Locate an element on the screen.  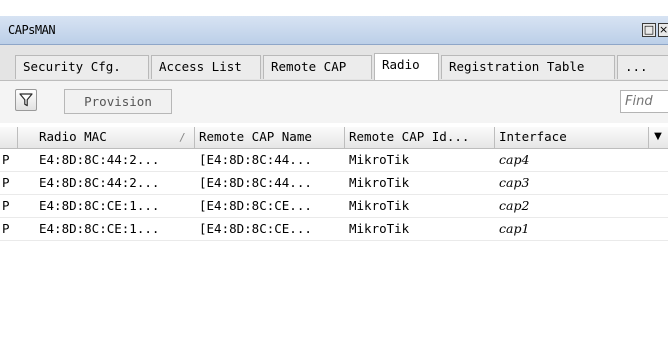
cell-interface: cap4 is located at coordinates (514, 159).